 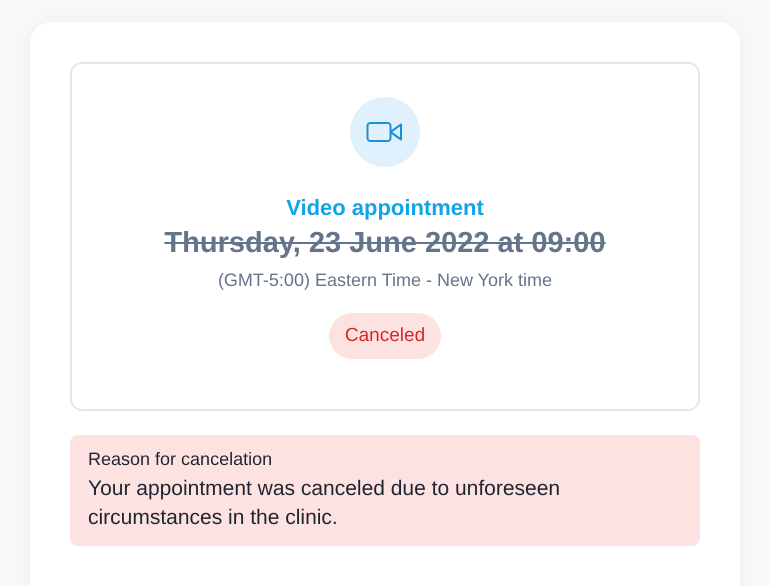 What do you see at coordinates (385, 243) in the screenshot?
I see `appointment-date: Thursday, 23 June 2022 at 09:00` at bounding box center [385, 243].